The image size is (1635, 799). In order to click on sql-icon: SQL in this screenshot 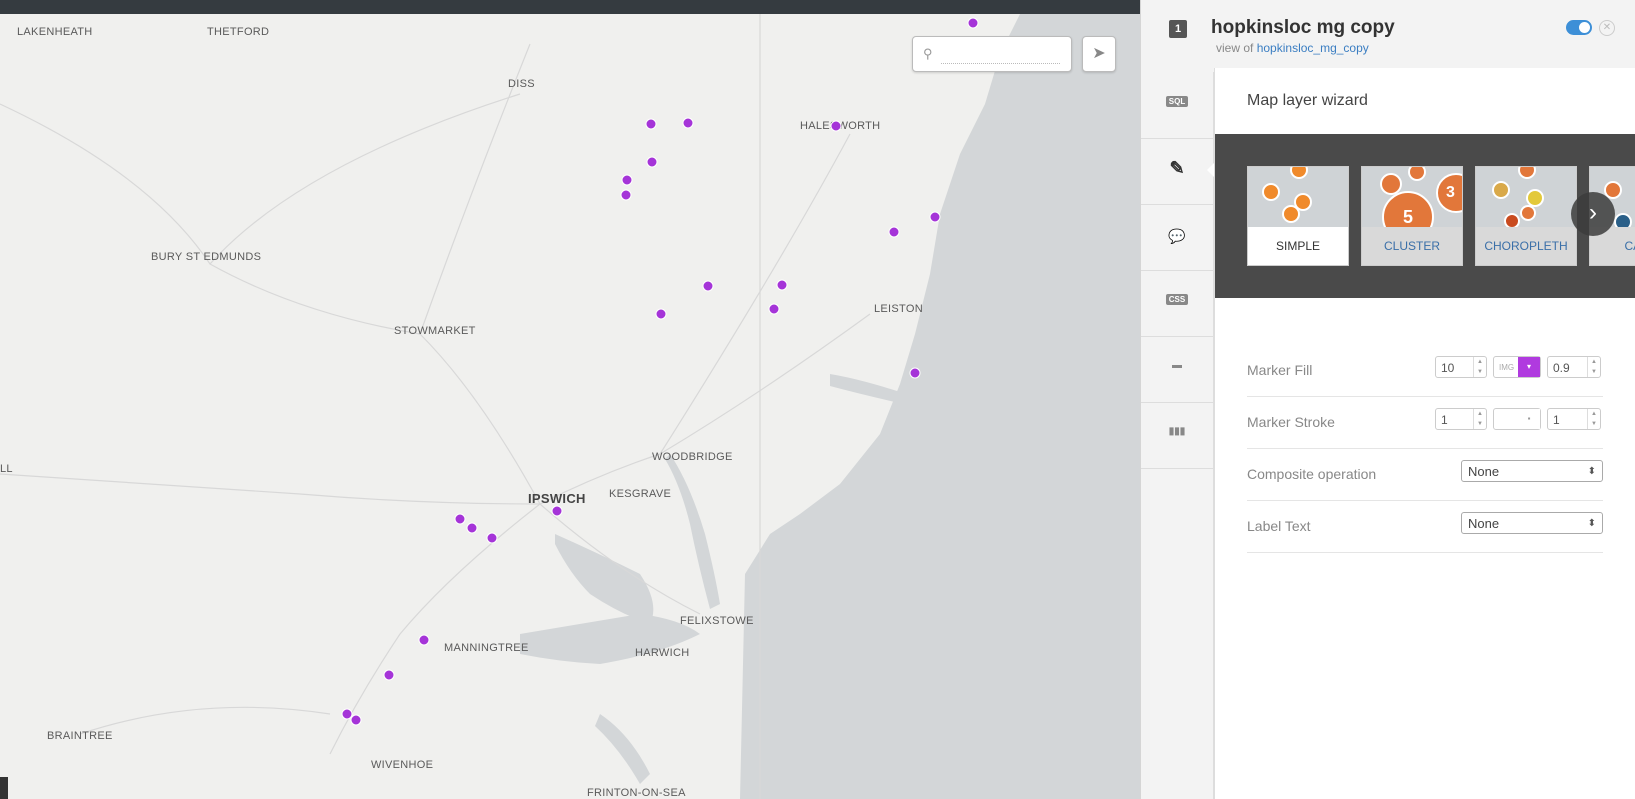, I will do `click(1177, 101)`.